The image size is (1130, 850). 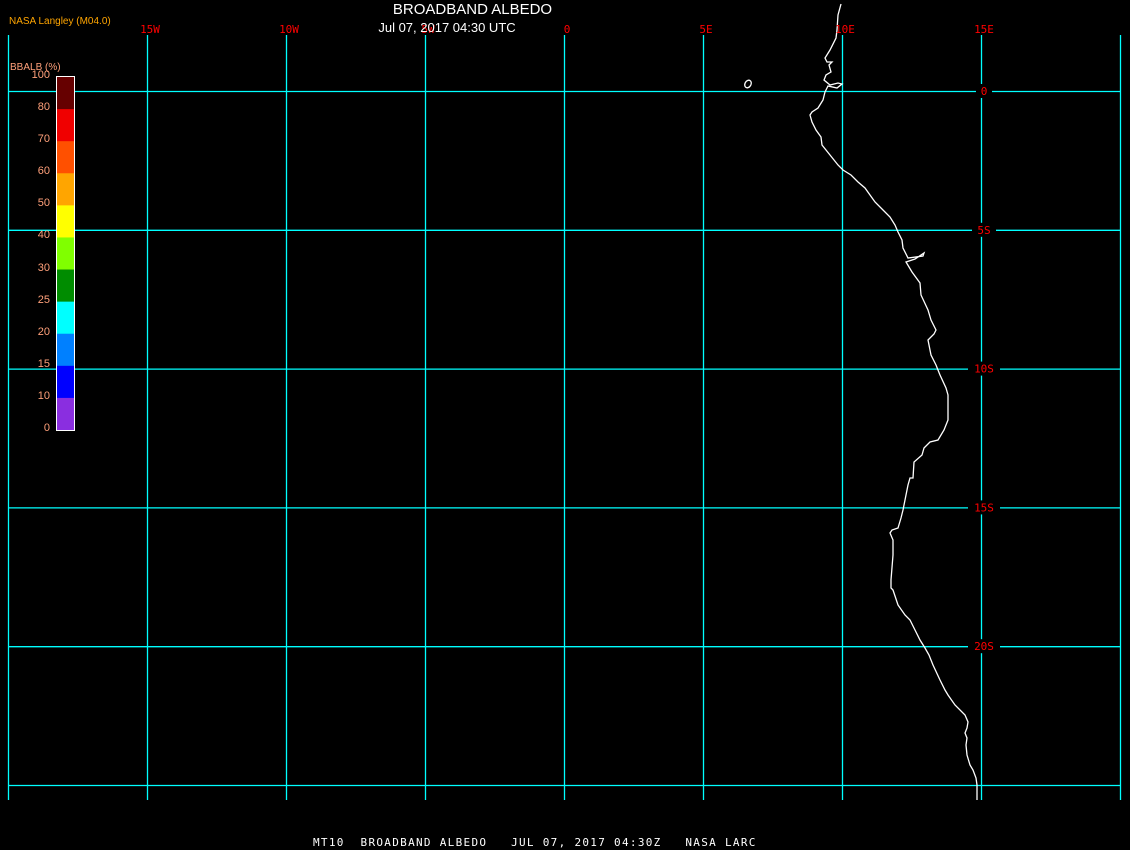 I want to click on legend-tick-label: 80, so click(x=43, y=107).